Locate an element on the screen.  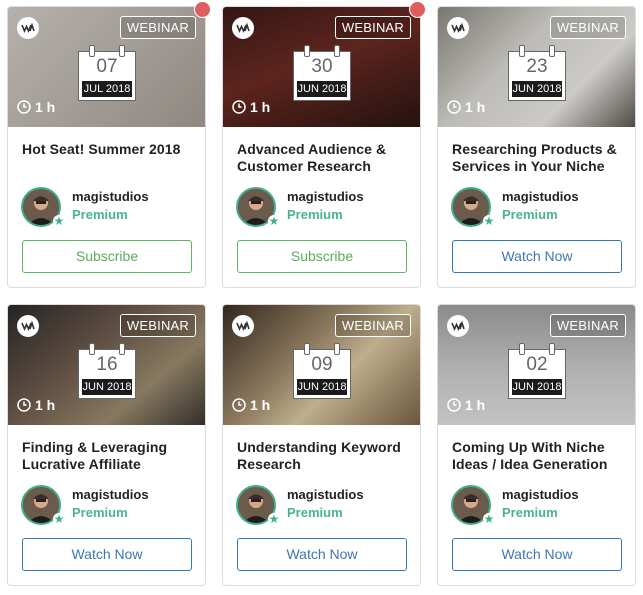
calendar-icon: 07 JUL 2018 is located at coordinates (107, 73).